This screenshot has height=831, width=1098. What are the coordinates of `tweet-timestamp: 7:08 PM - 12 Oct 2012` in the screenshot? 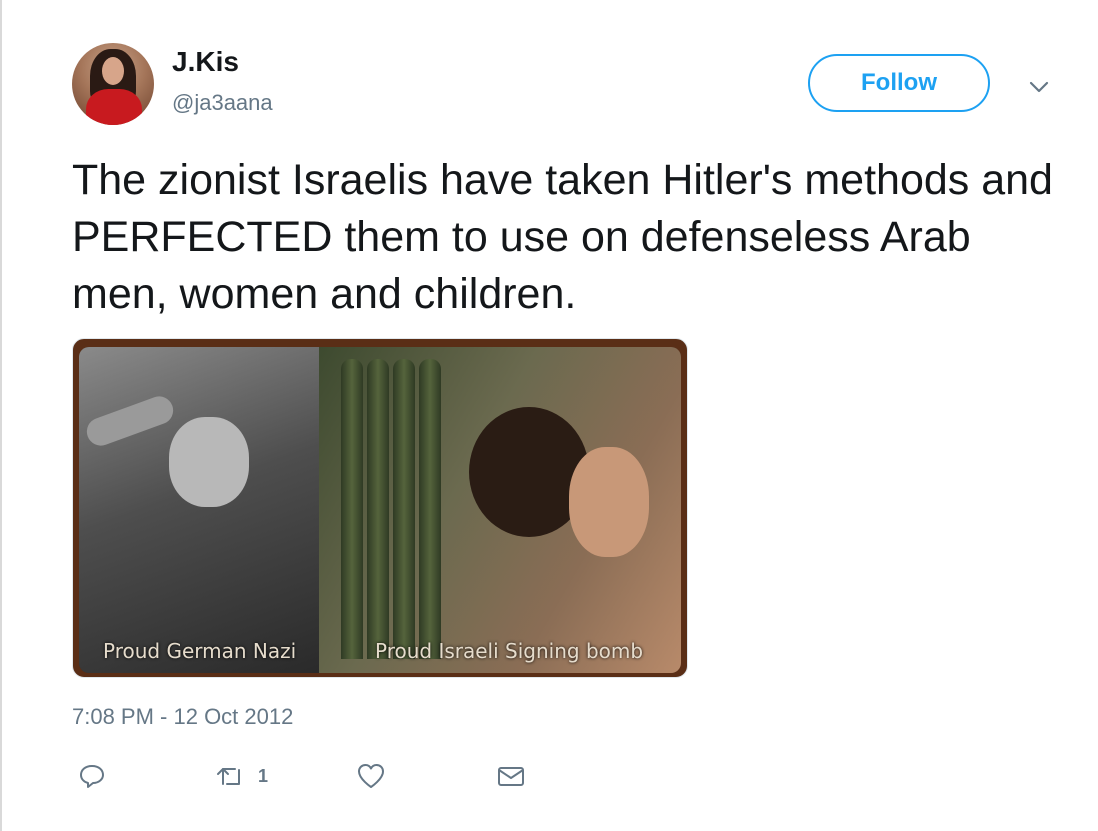 It's located at (182, 717).